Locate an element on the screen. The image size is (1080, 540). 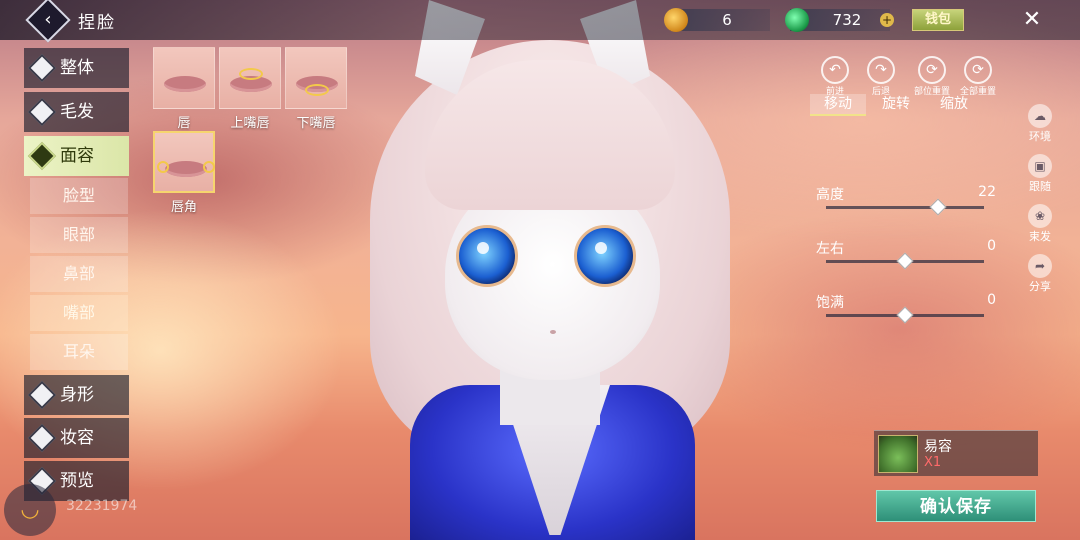
back-arrow-icon: ‹ is located at coordinates (48, 19).